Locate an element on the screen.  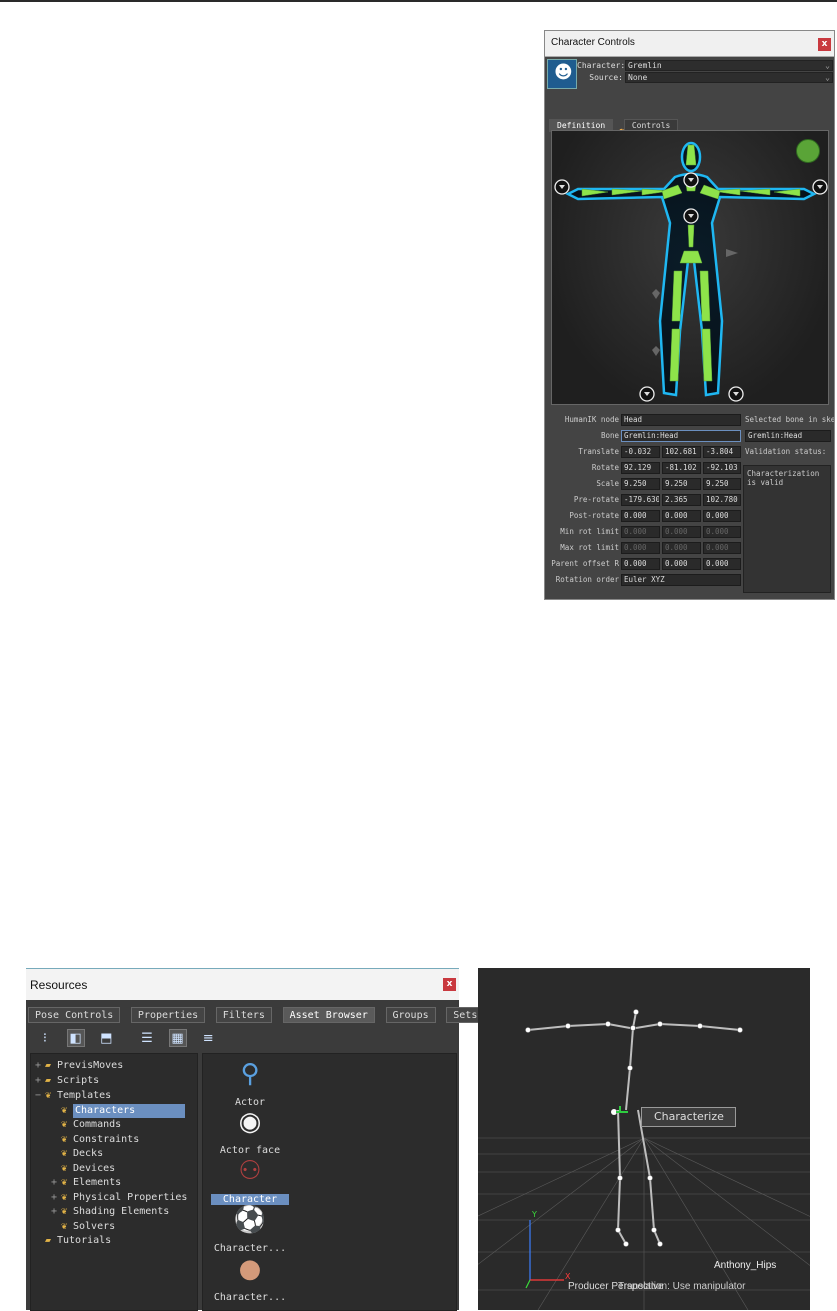
asset-actor: ⚲ Actor is located at coordinates (250, 1083).